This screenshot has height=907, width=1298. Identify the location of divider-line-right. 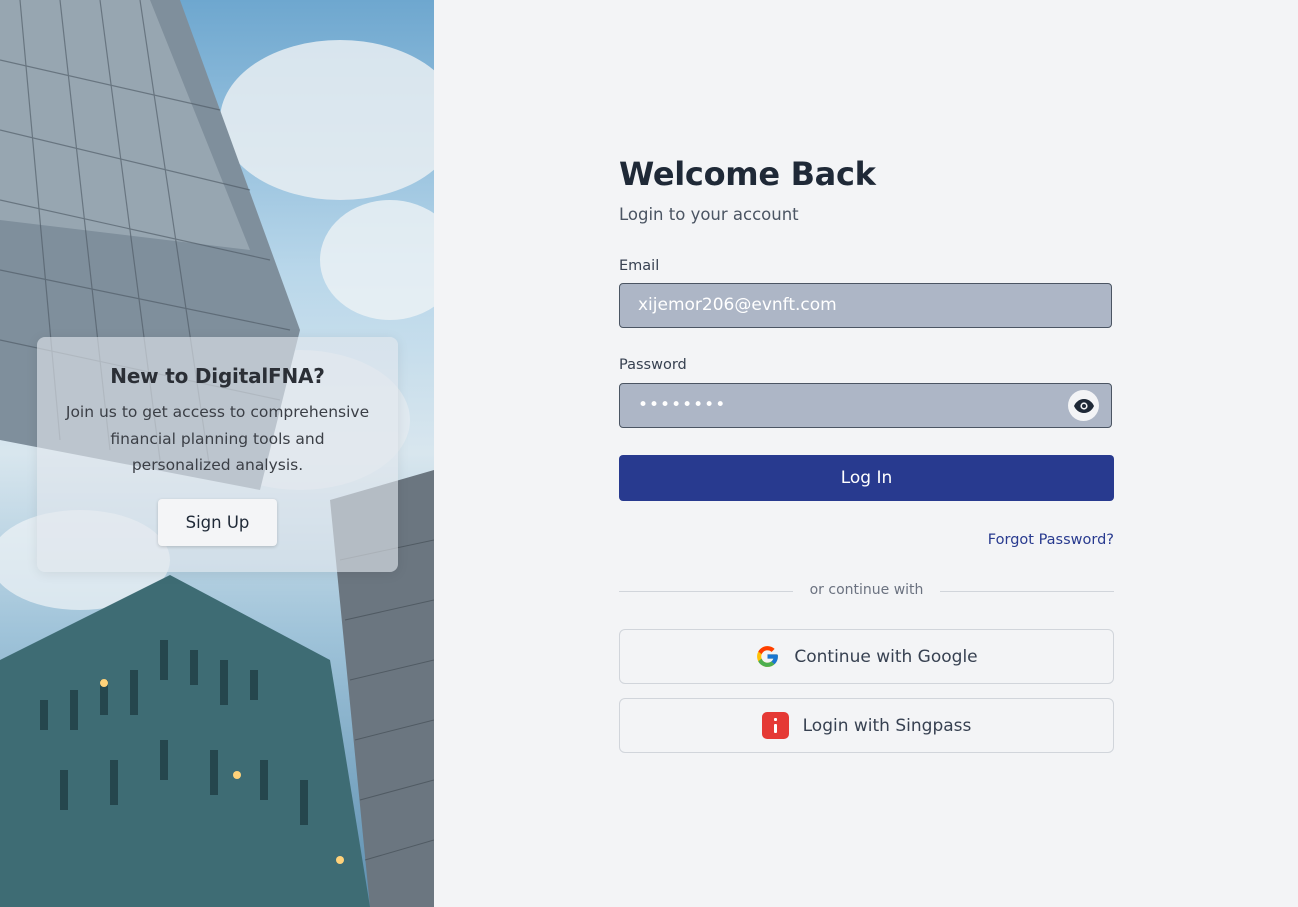
(1027, 591).